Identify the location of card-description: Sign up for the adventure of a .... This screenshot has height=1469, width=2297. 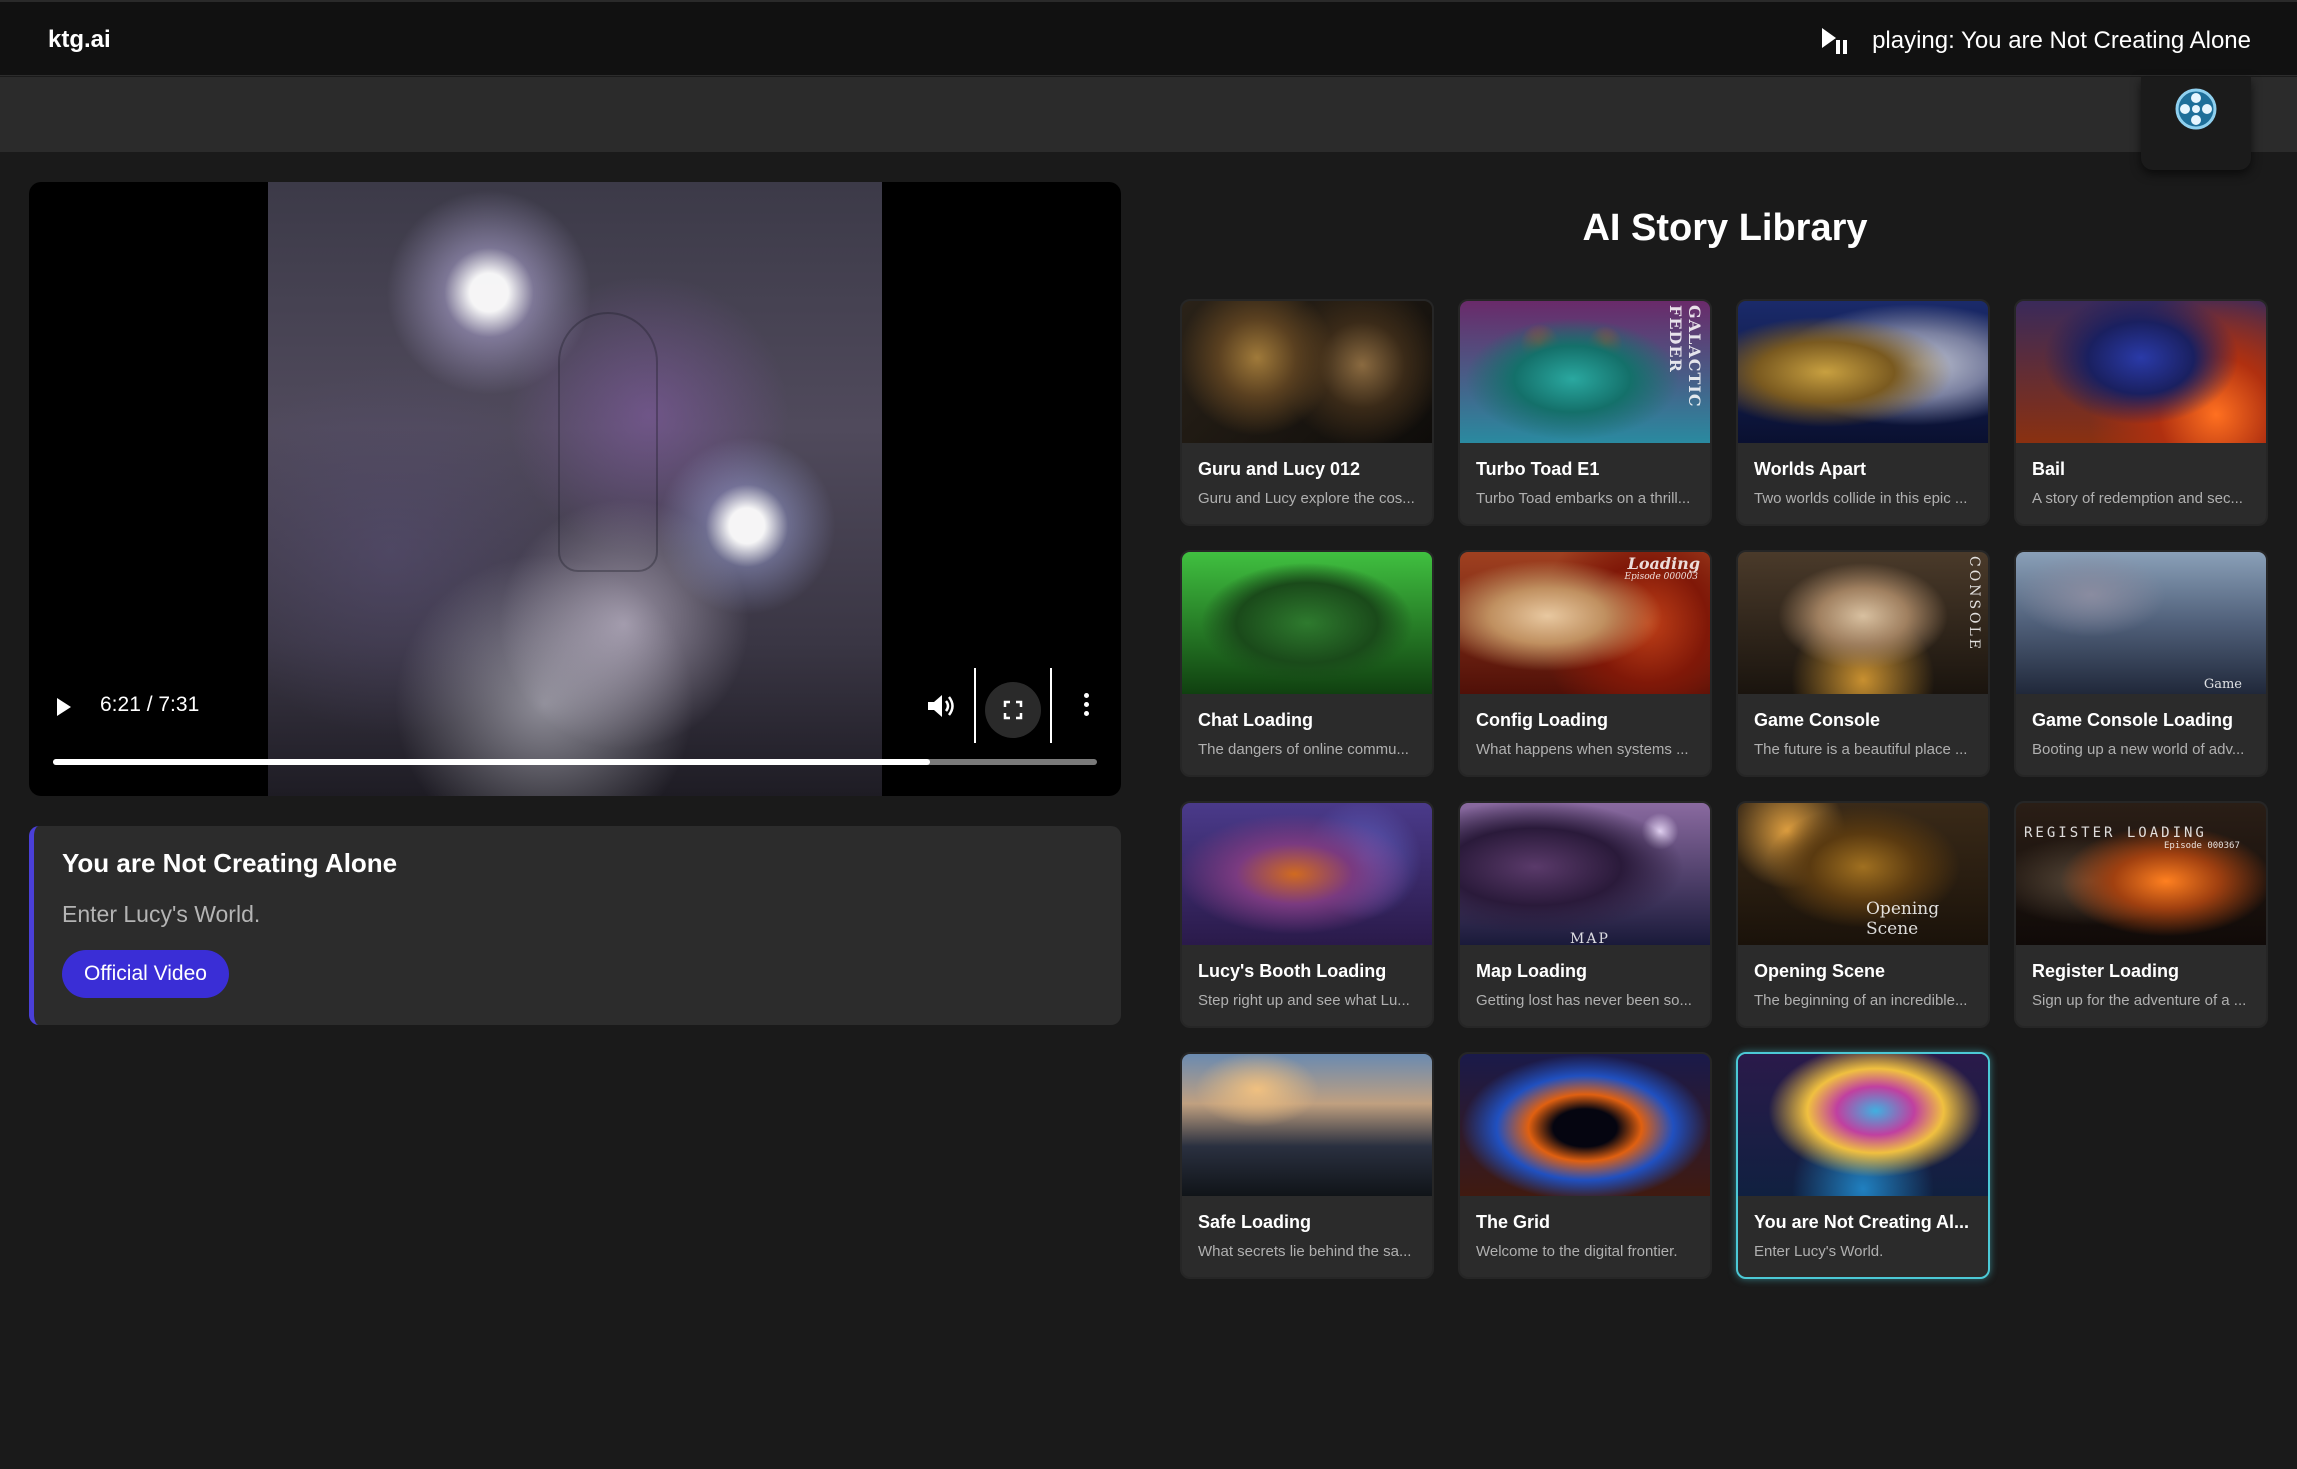
(2139, 1000).